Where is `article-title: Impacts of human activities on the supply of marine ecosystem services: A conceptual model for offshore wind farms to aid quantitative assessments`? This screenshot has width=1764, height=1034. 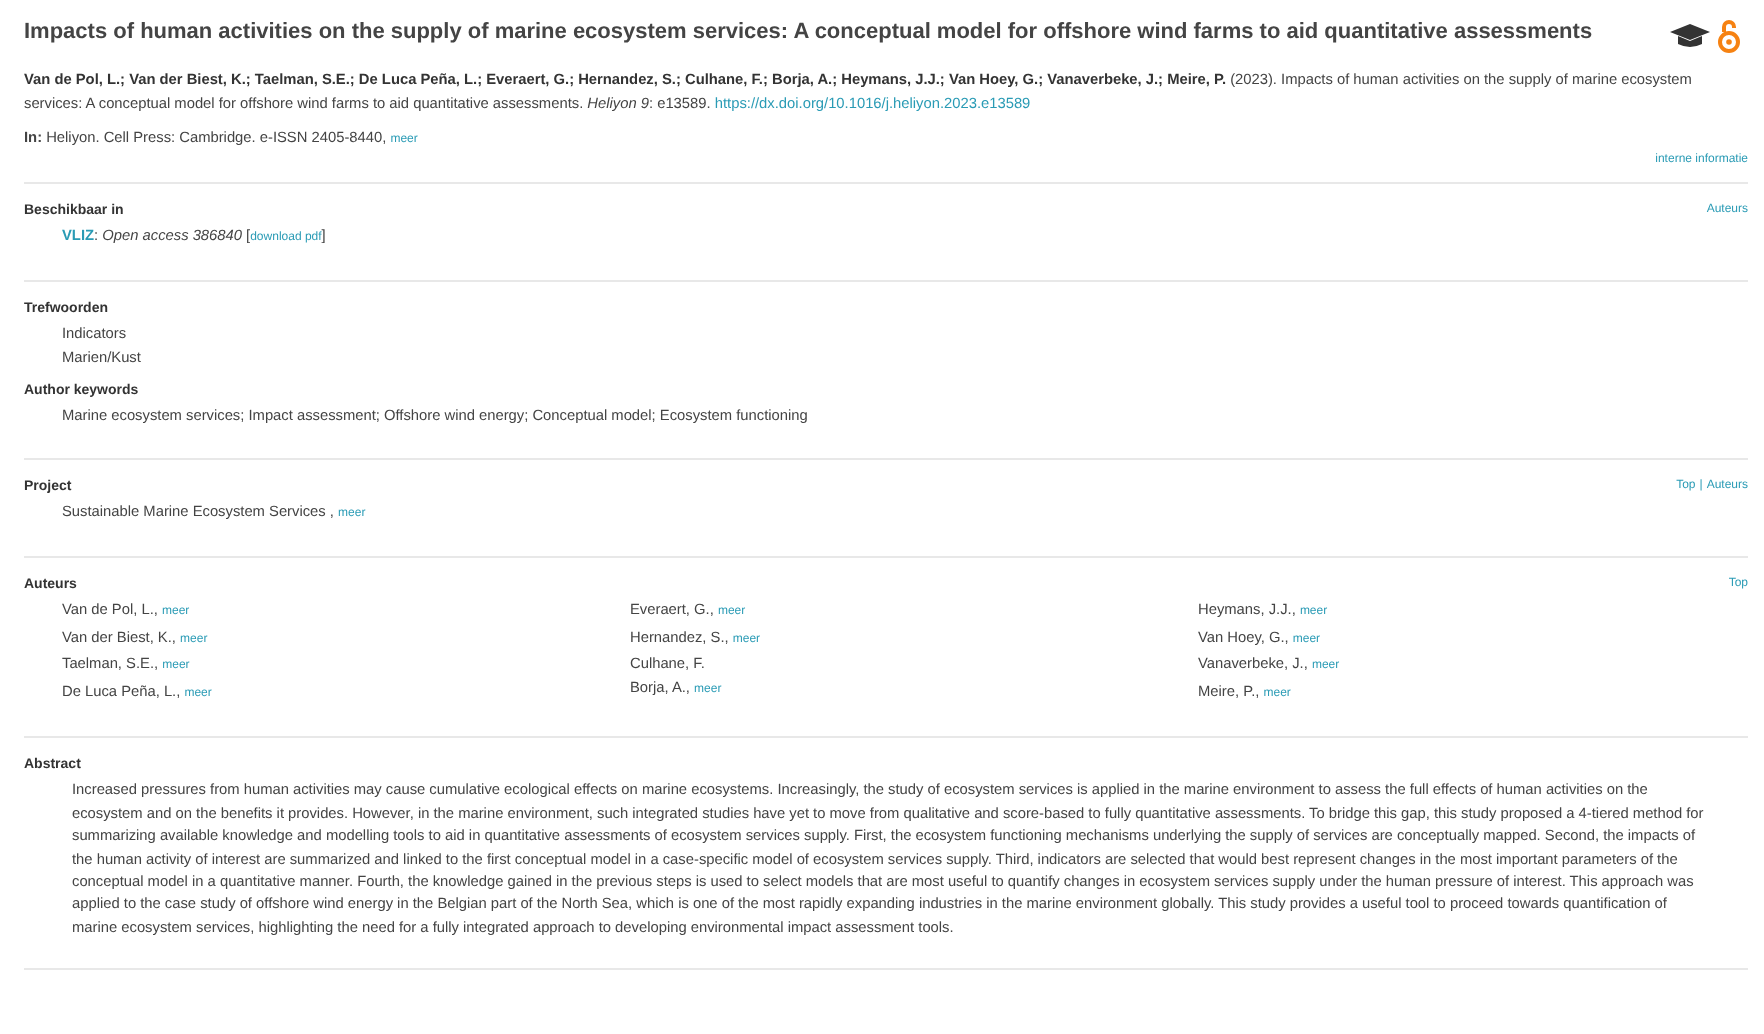
article-title: Impacts of human activities on the supply of marine ecosystem services: A conceptual model for offshore wind farms to aid quantitative assessments is located at coordinates (808, 32).